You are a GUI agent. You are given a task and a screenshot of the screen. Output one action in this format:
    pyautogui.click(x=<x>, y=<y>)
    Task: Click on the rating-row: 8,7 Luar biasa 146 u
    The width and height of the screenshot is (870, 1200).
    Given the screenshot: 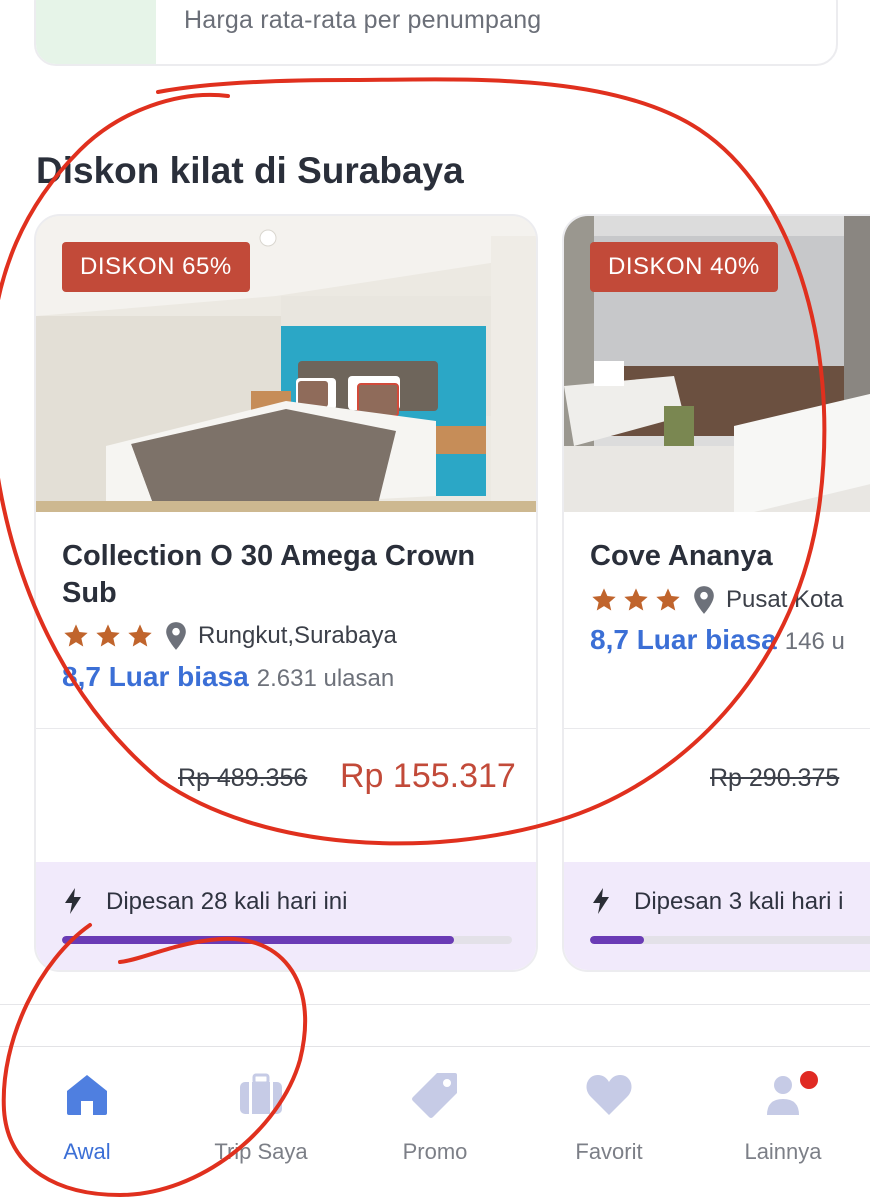 What is the action you would take?
    pyautogui.click(x=717, y=640)
    